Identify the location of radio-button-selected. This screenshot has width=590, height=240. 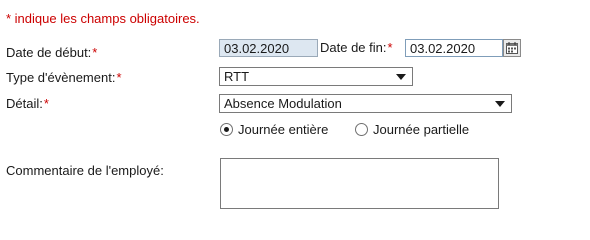
(226, 129).